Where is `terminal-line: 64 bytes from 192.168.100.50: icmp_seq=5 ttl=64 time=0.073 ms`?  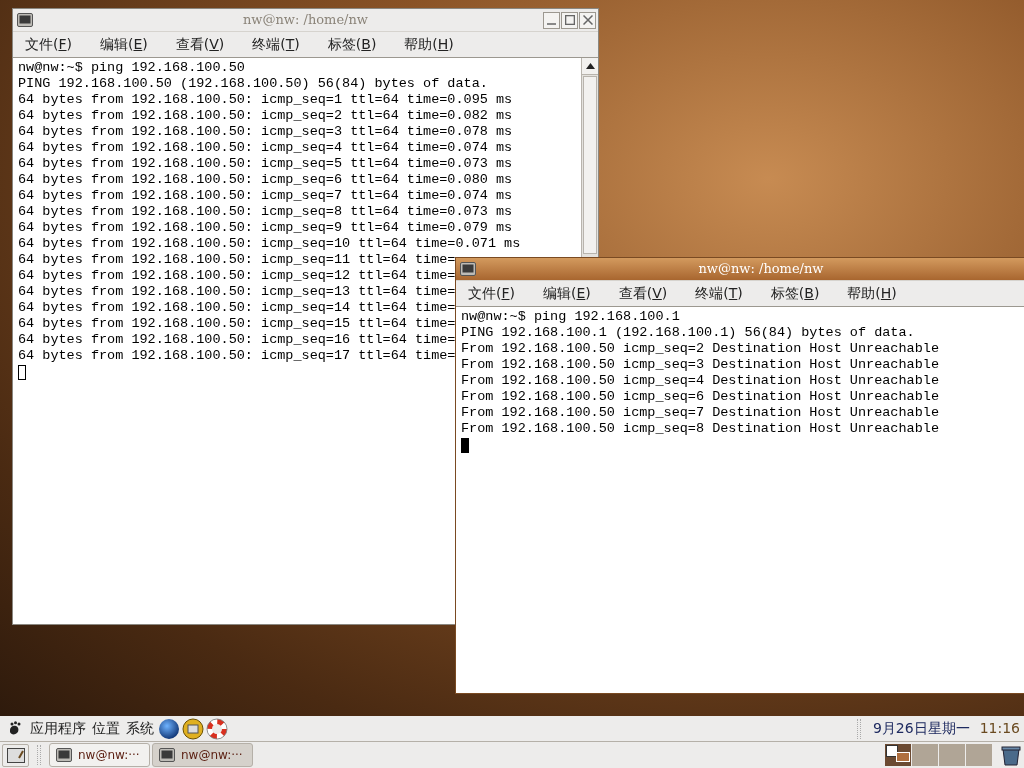 terminal-line: 64 bytes from 192.168.100.50: icmp_seq=5 ttl=64 time=0.073 ms is located at coordinates (265, 164).